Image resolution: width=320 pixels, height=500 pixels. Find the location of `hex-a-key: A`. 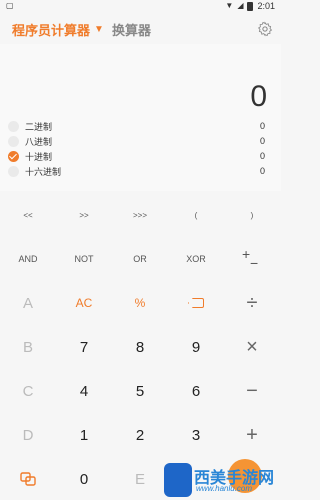

hex-a-key: A is located at coordinates (28, 303).